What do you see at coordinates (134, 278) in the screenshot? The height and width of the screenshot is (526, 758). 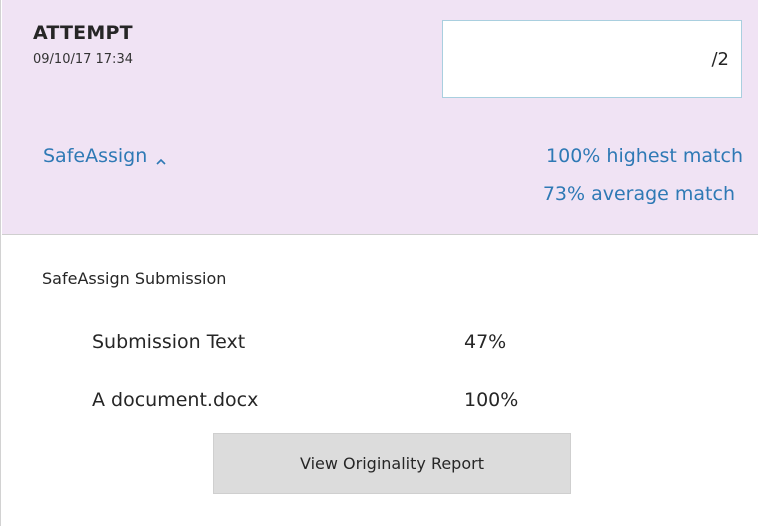 I see `submission-title: SafeAssign Submission` at bounding box center [134, 278].